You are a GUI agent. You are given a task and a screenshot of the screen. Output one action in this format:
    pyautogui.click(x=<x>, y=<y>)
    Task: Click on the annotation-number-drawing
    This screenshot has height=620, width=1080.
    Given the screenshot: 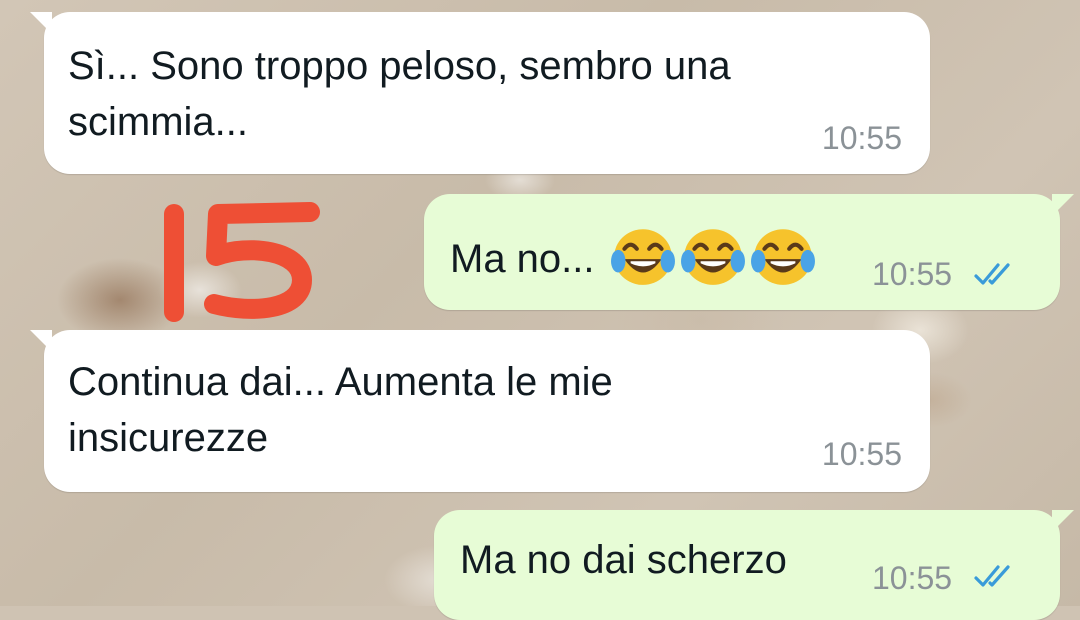 What is the action you would take?
    pyautogui.click(x=242, y=262)
    